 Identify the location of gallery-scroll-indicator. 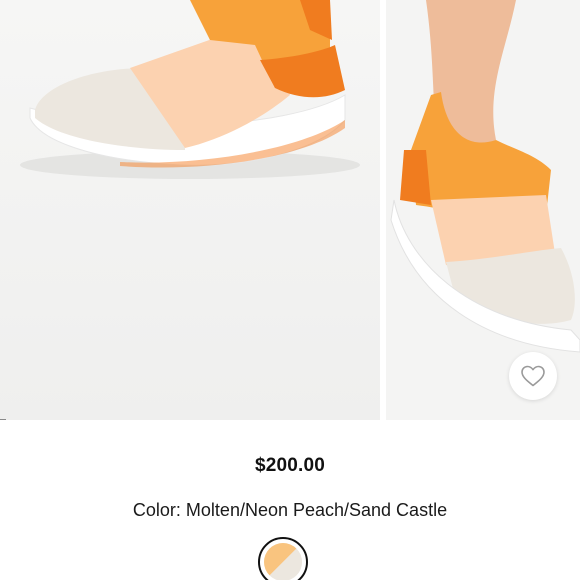
(3, 419).